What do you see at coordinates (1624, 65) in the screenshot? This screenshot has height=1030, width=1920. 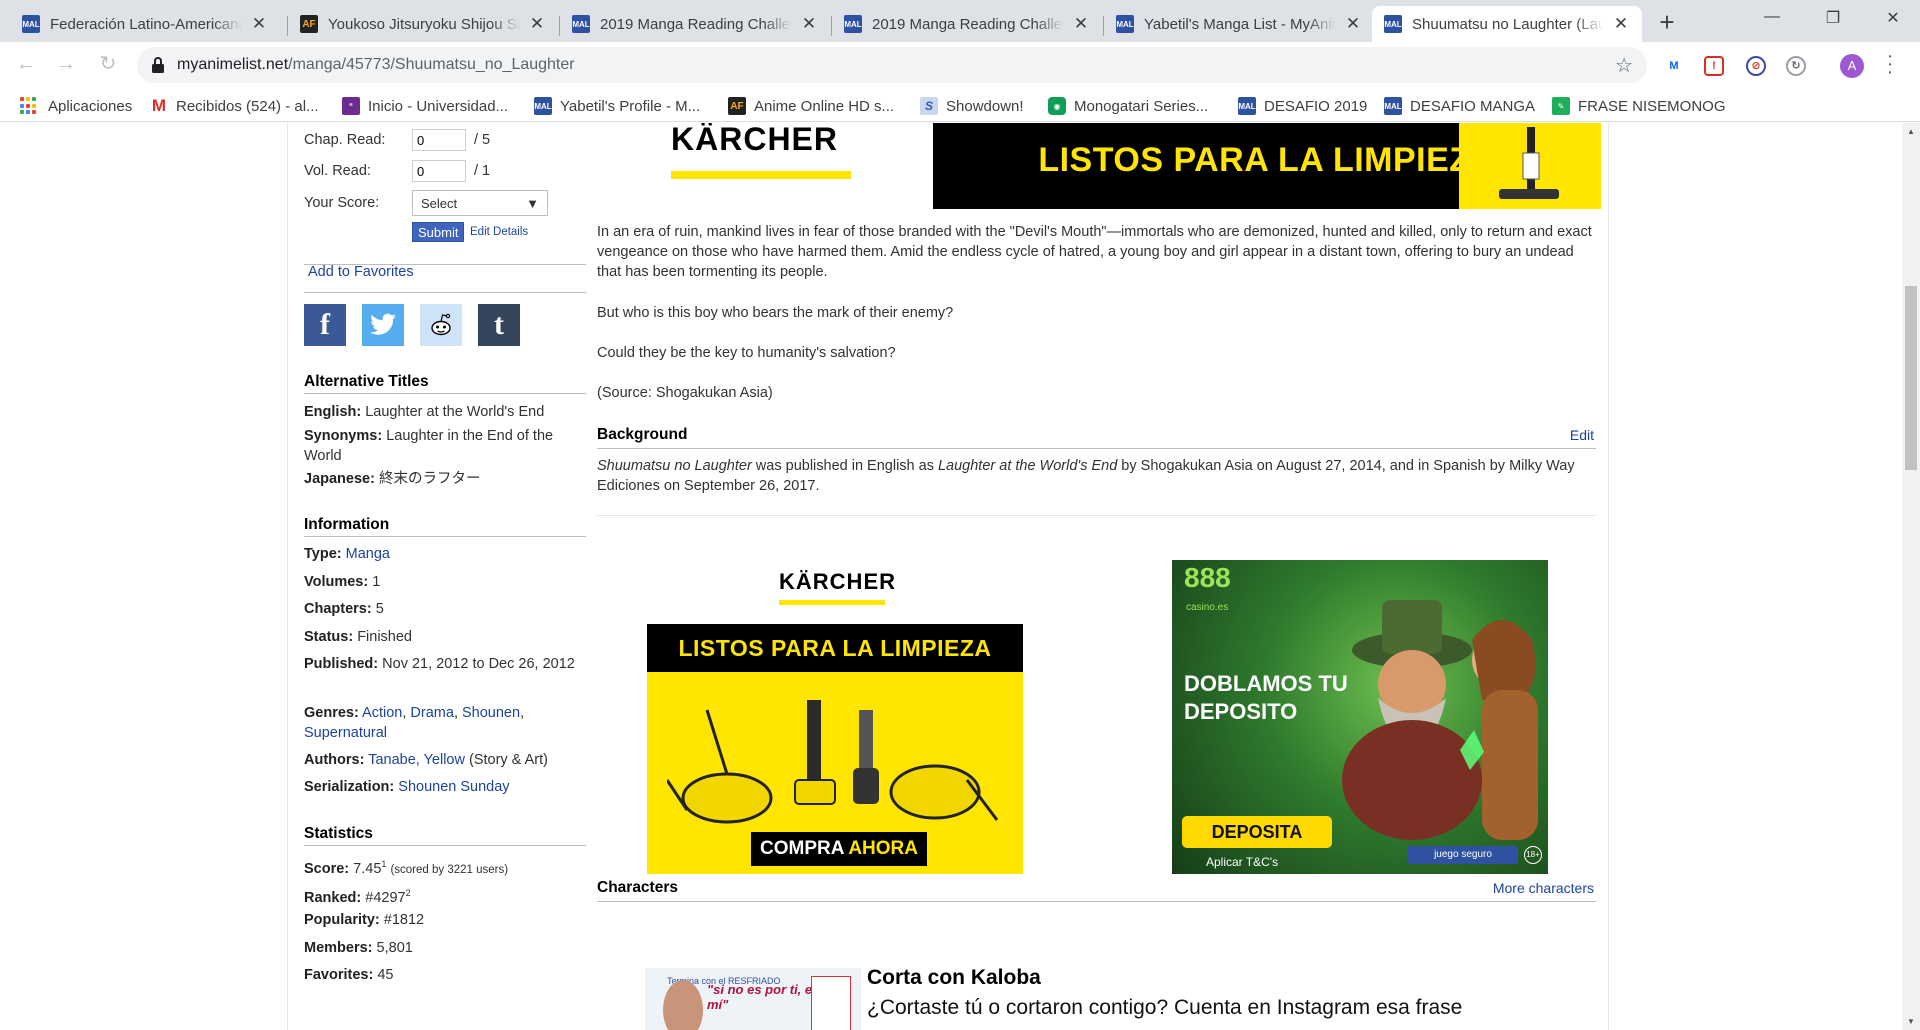 I see `bookmark-star-icon: ☆` at bounding box center [1624, 65].